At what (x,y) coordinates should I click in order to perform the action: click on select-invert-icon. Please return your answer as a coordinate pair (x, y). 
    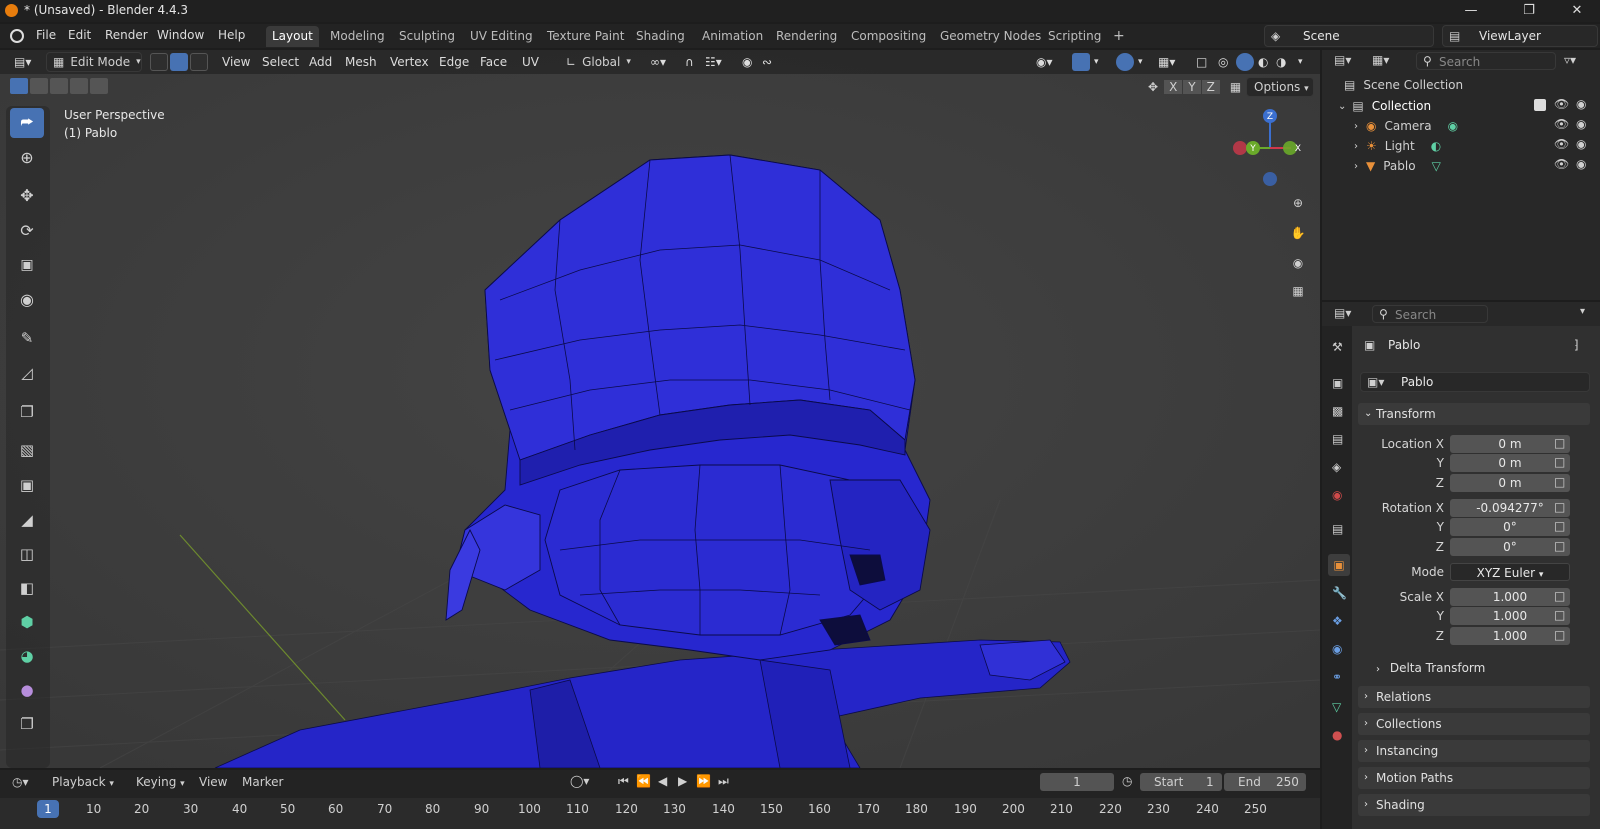
    Looking at the image, I should click on (79, 86).